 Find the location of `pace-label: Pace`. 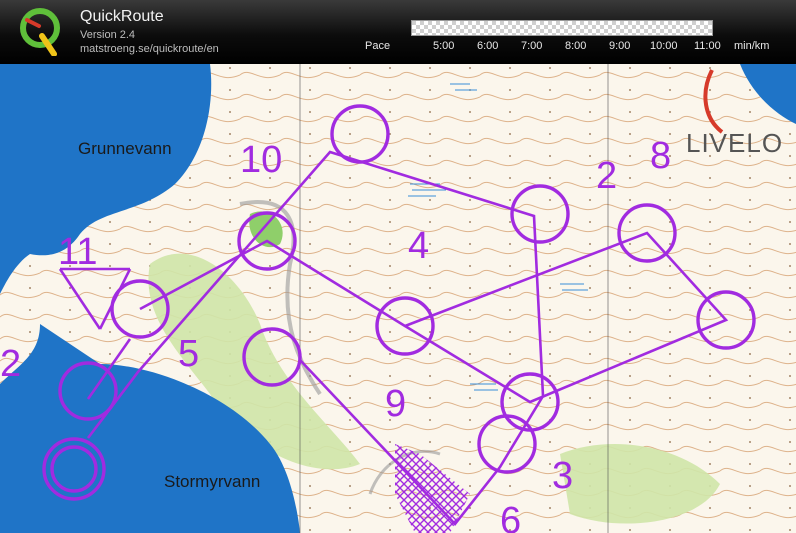

pace-label: Pace is located at coordinates (378, 46).